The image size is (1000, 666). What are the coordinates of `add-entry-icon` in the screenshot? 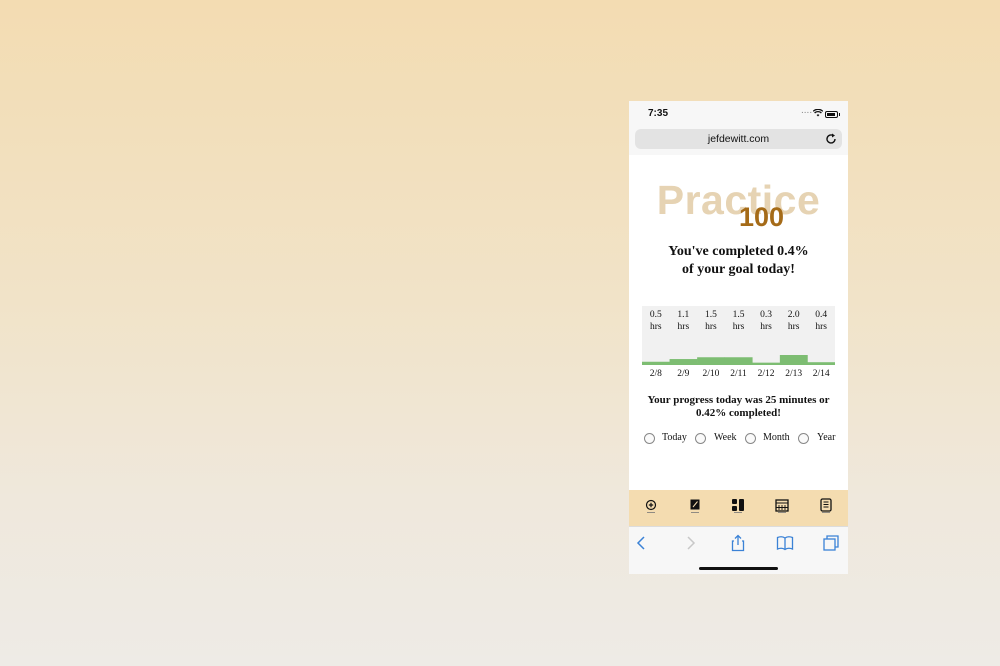 It's located at (651, 506).